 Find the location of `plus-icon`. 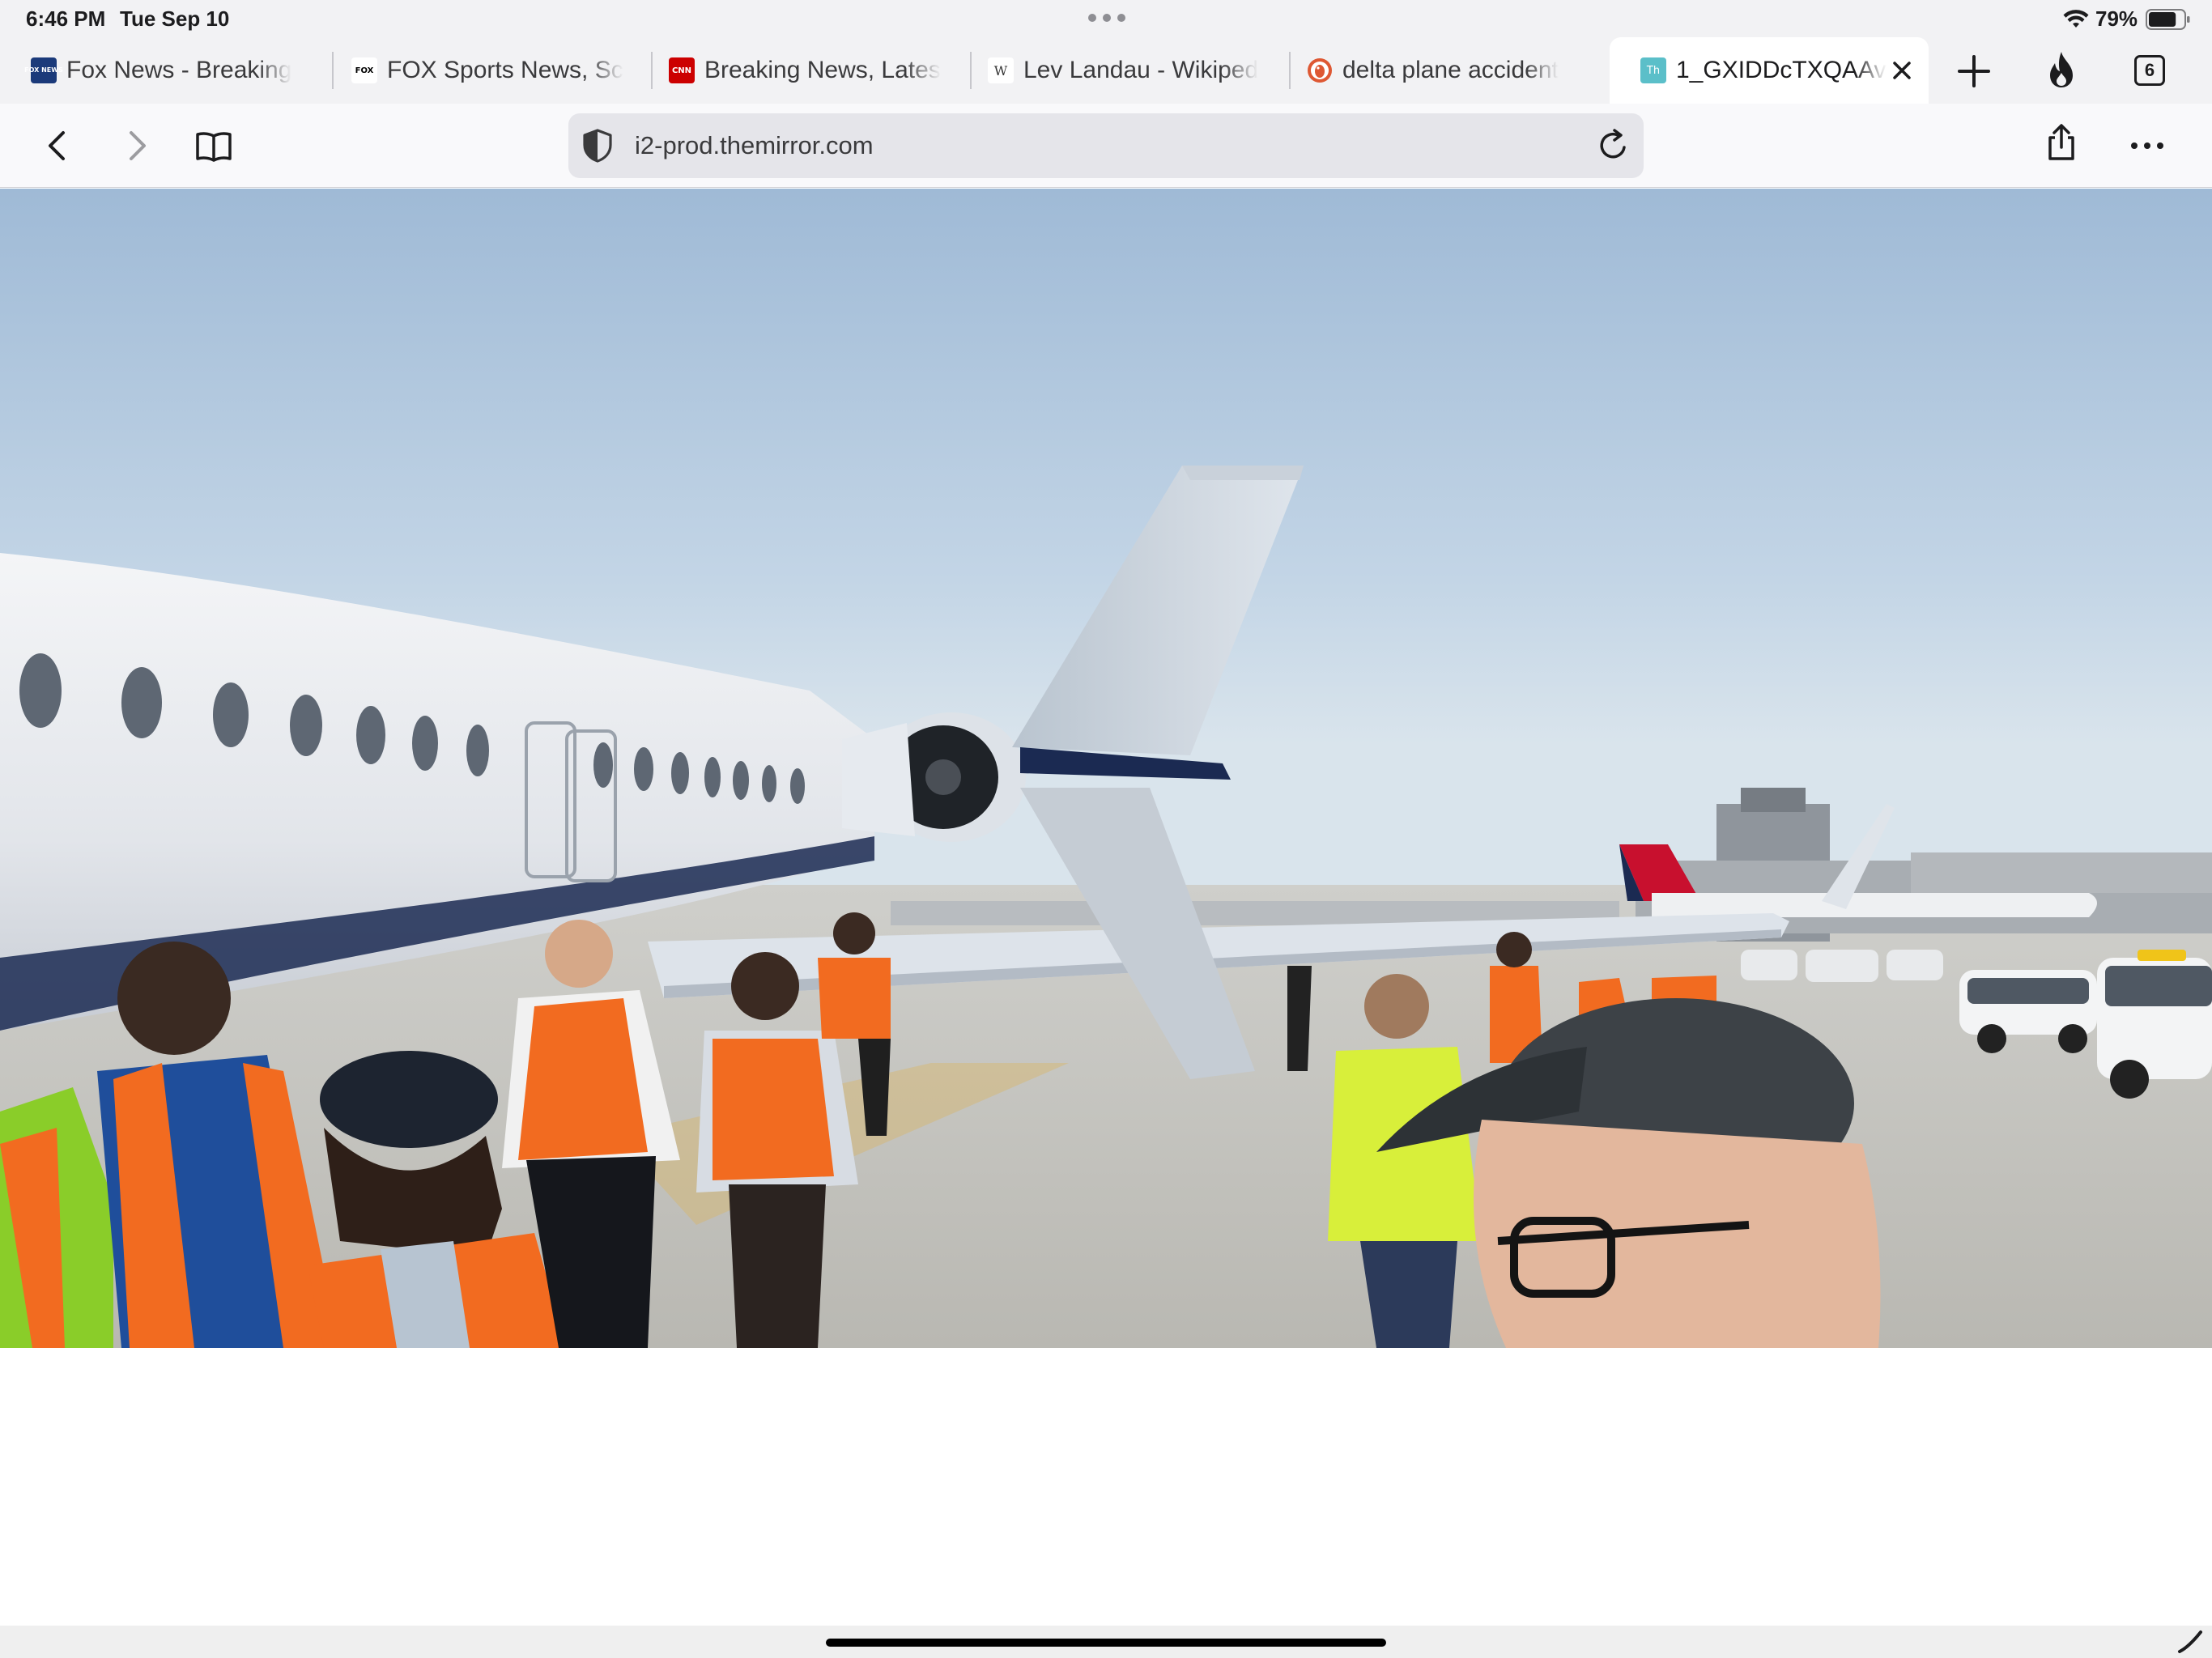

plus-icon is located at coordinates (1974, 71).